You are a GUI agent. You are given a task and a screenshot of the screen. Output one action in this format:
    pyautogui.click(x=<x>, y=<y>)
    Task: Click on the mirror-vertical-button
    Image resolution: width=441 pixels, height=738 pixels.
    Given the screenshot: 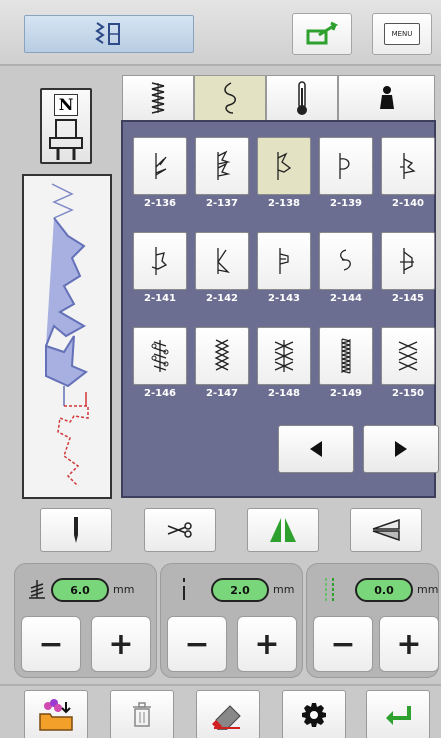 What is the action you would take?
    pyautogui.click(x=386, y=530)
    